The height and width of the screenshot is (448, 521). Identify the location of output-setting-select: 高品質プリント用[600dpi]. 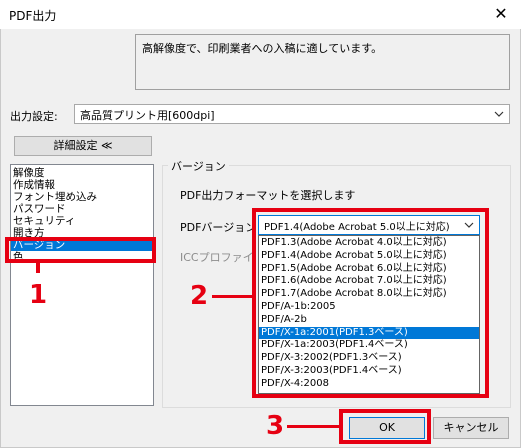
(292, 114).